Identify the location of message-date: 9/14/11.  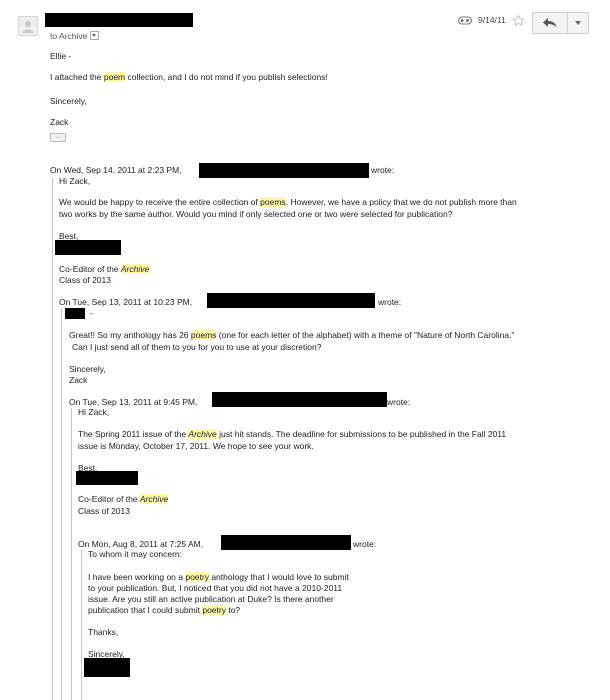
(492, 20).